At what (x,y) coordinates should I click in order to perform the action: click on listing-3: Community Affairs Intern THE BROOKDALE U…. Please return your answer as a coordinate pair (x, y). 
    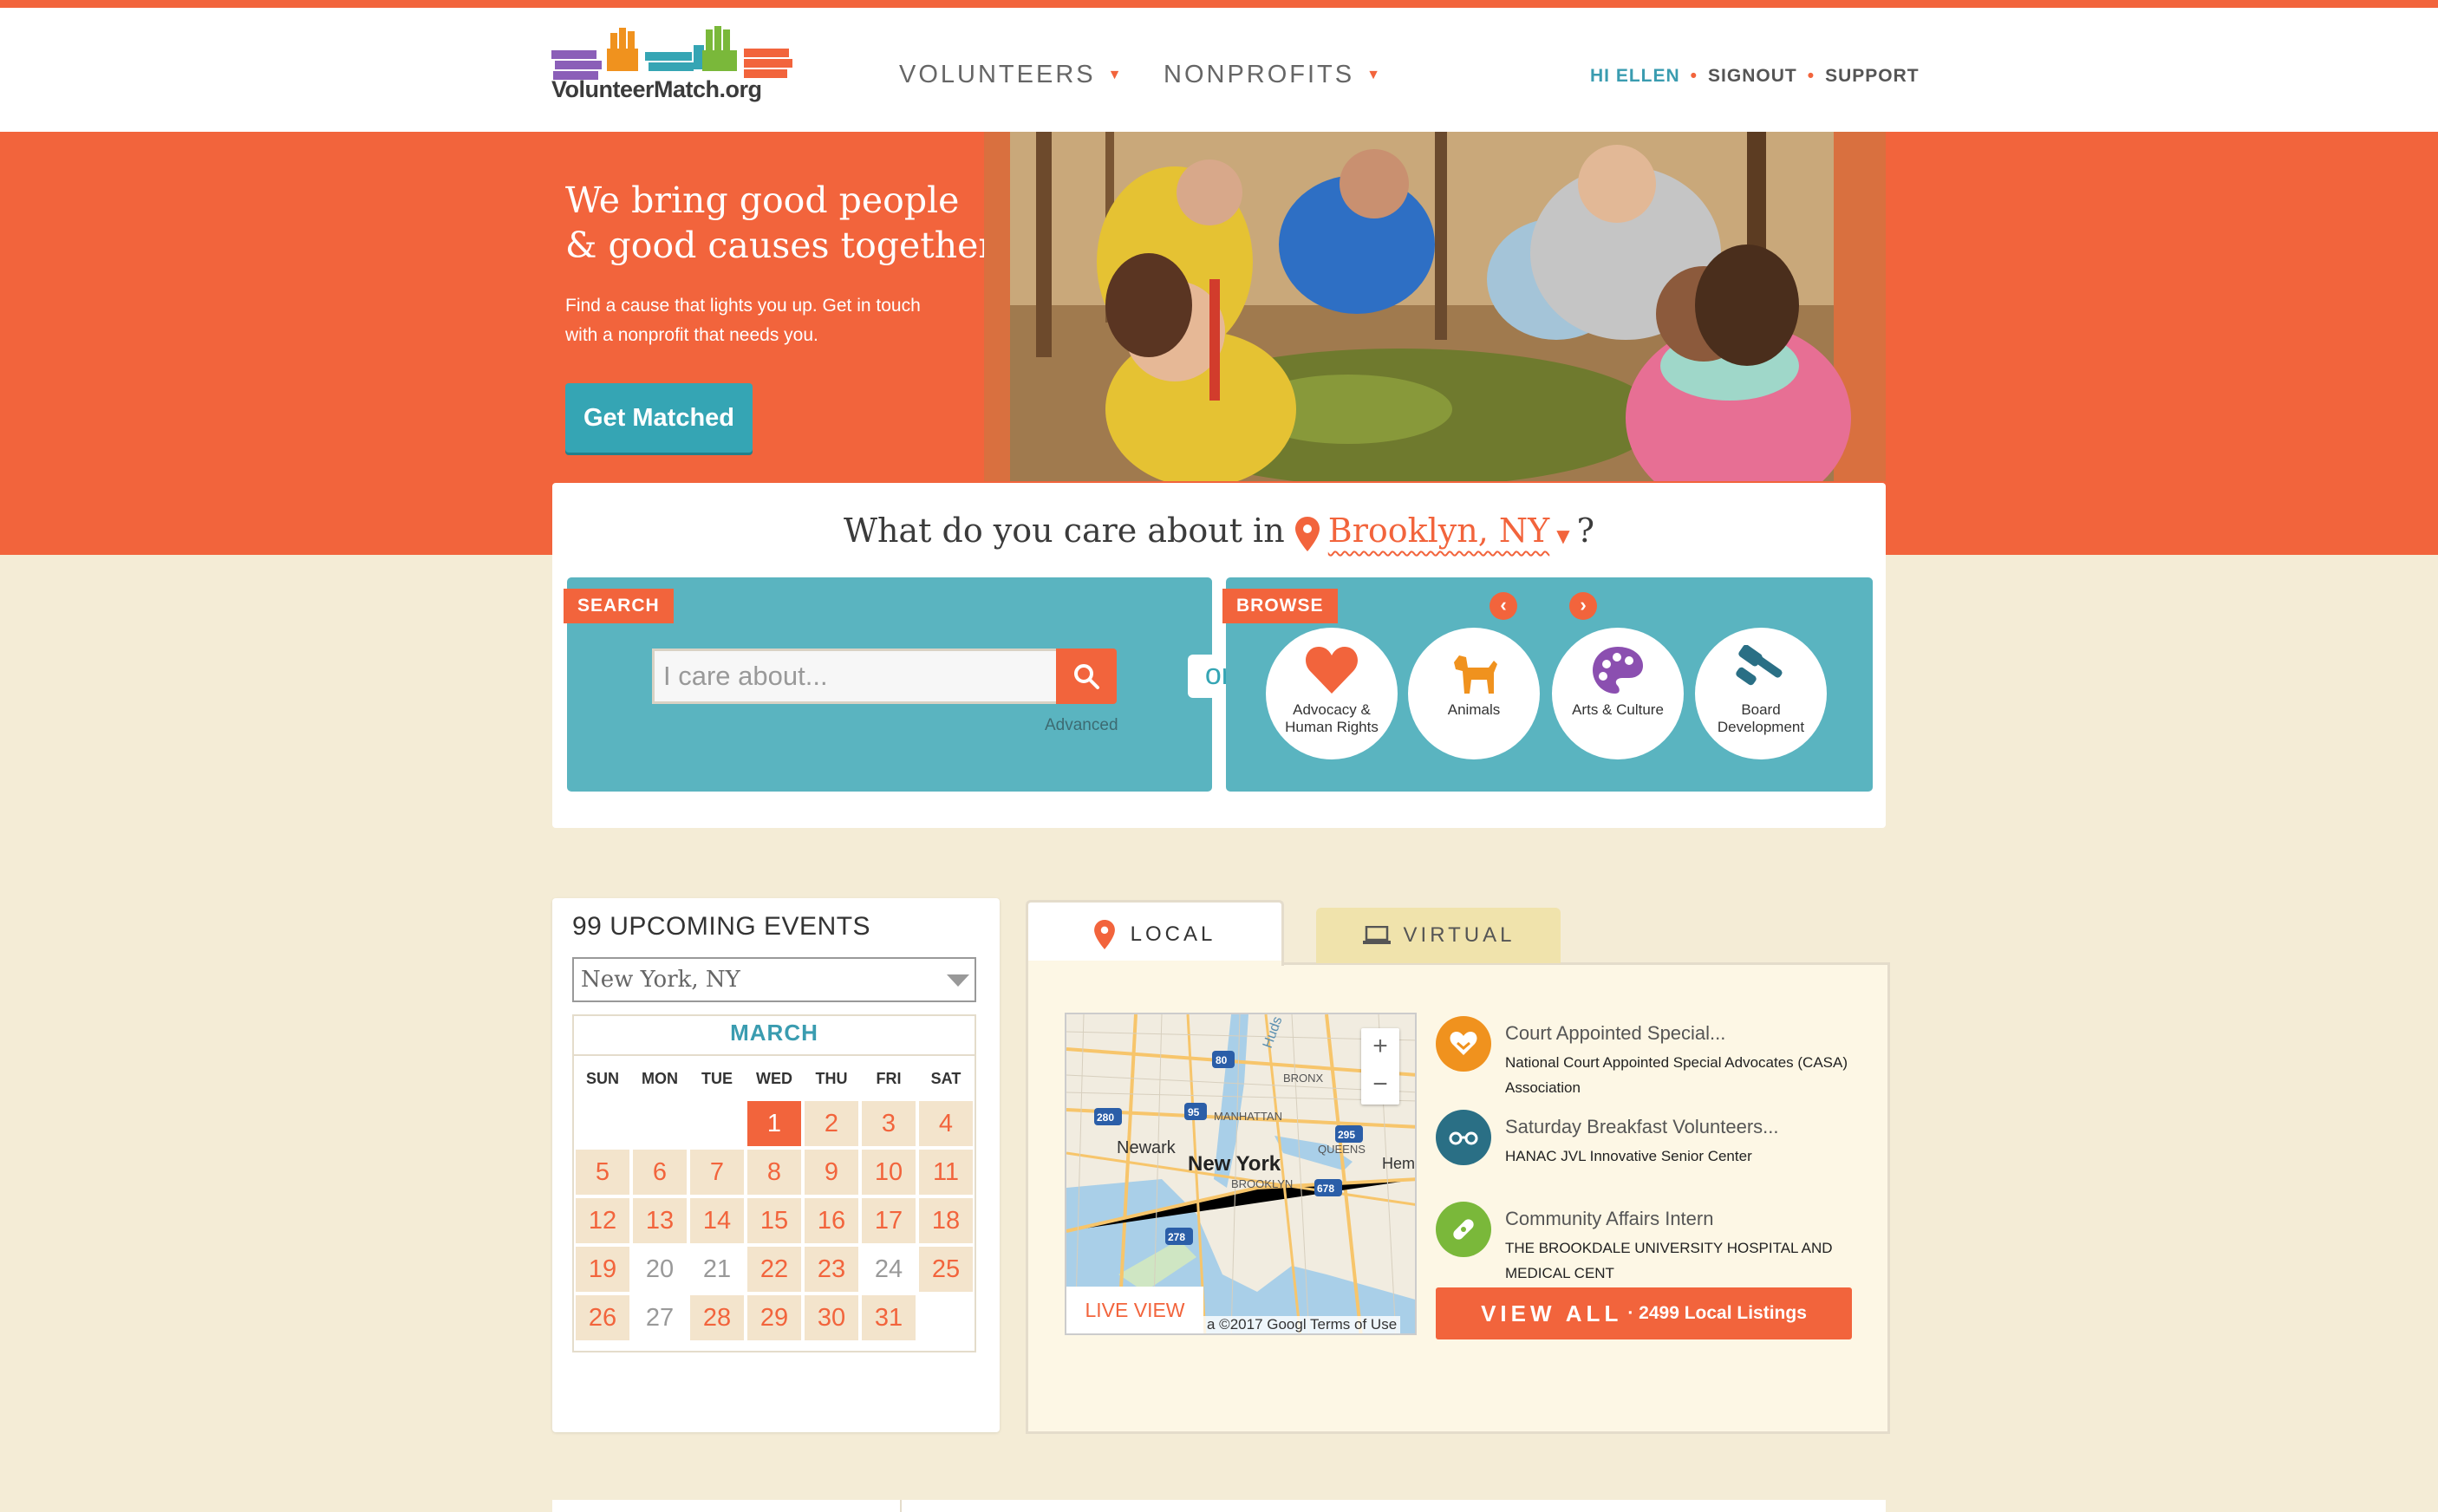
    Looking at the image, I should click on (1687, 1247).